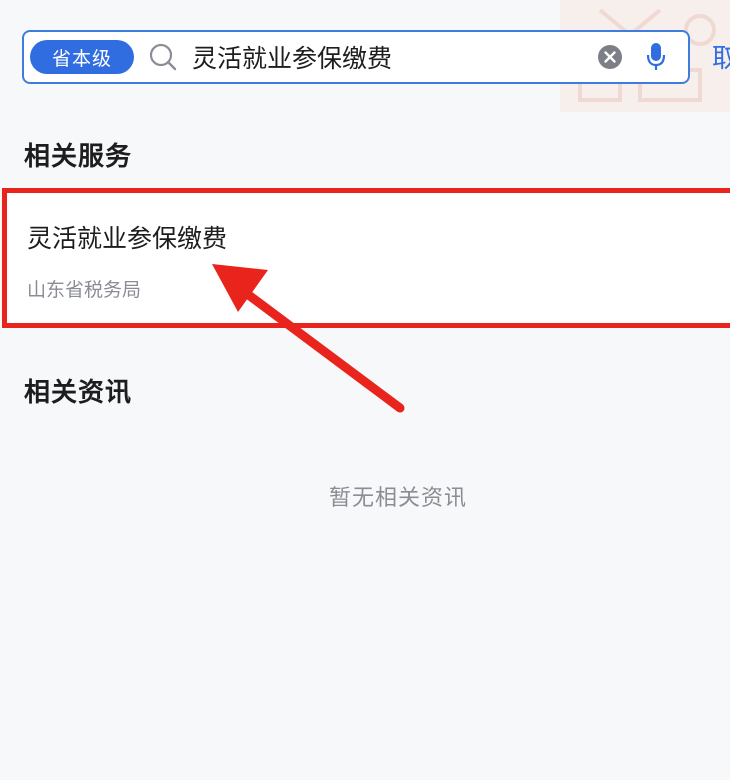 Image resolution: width=730 pixels, height=780 pixels. I want to click on news-empty-state: 暂无相关资讯, so click(397, 498).